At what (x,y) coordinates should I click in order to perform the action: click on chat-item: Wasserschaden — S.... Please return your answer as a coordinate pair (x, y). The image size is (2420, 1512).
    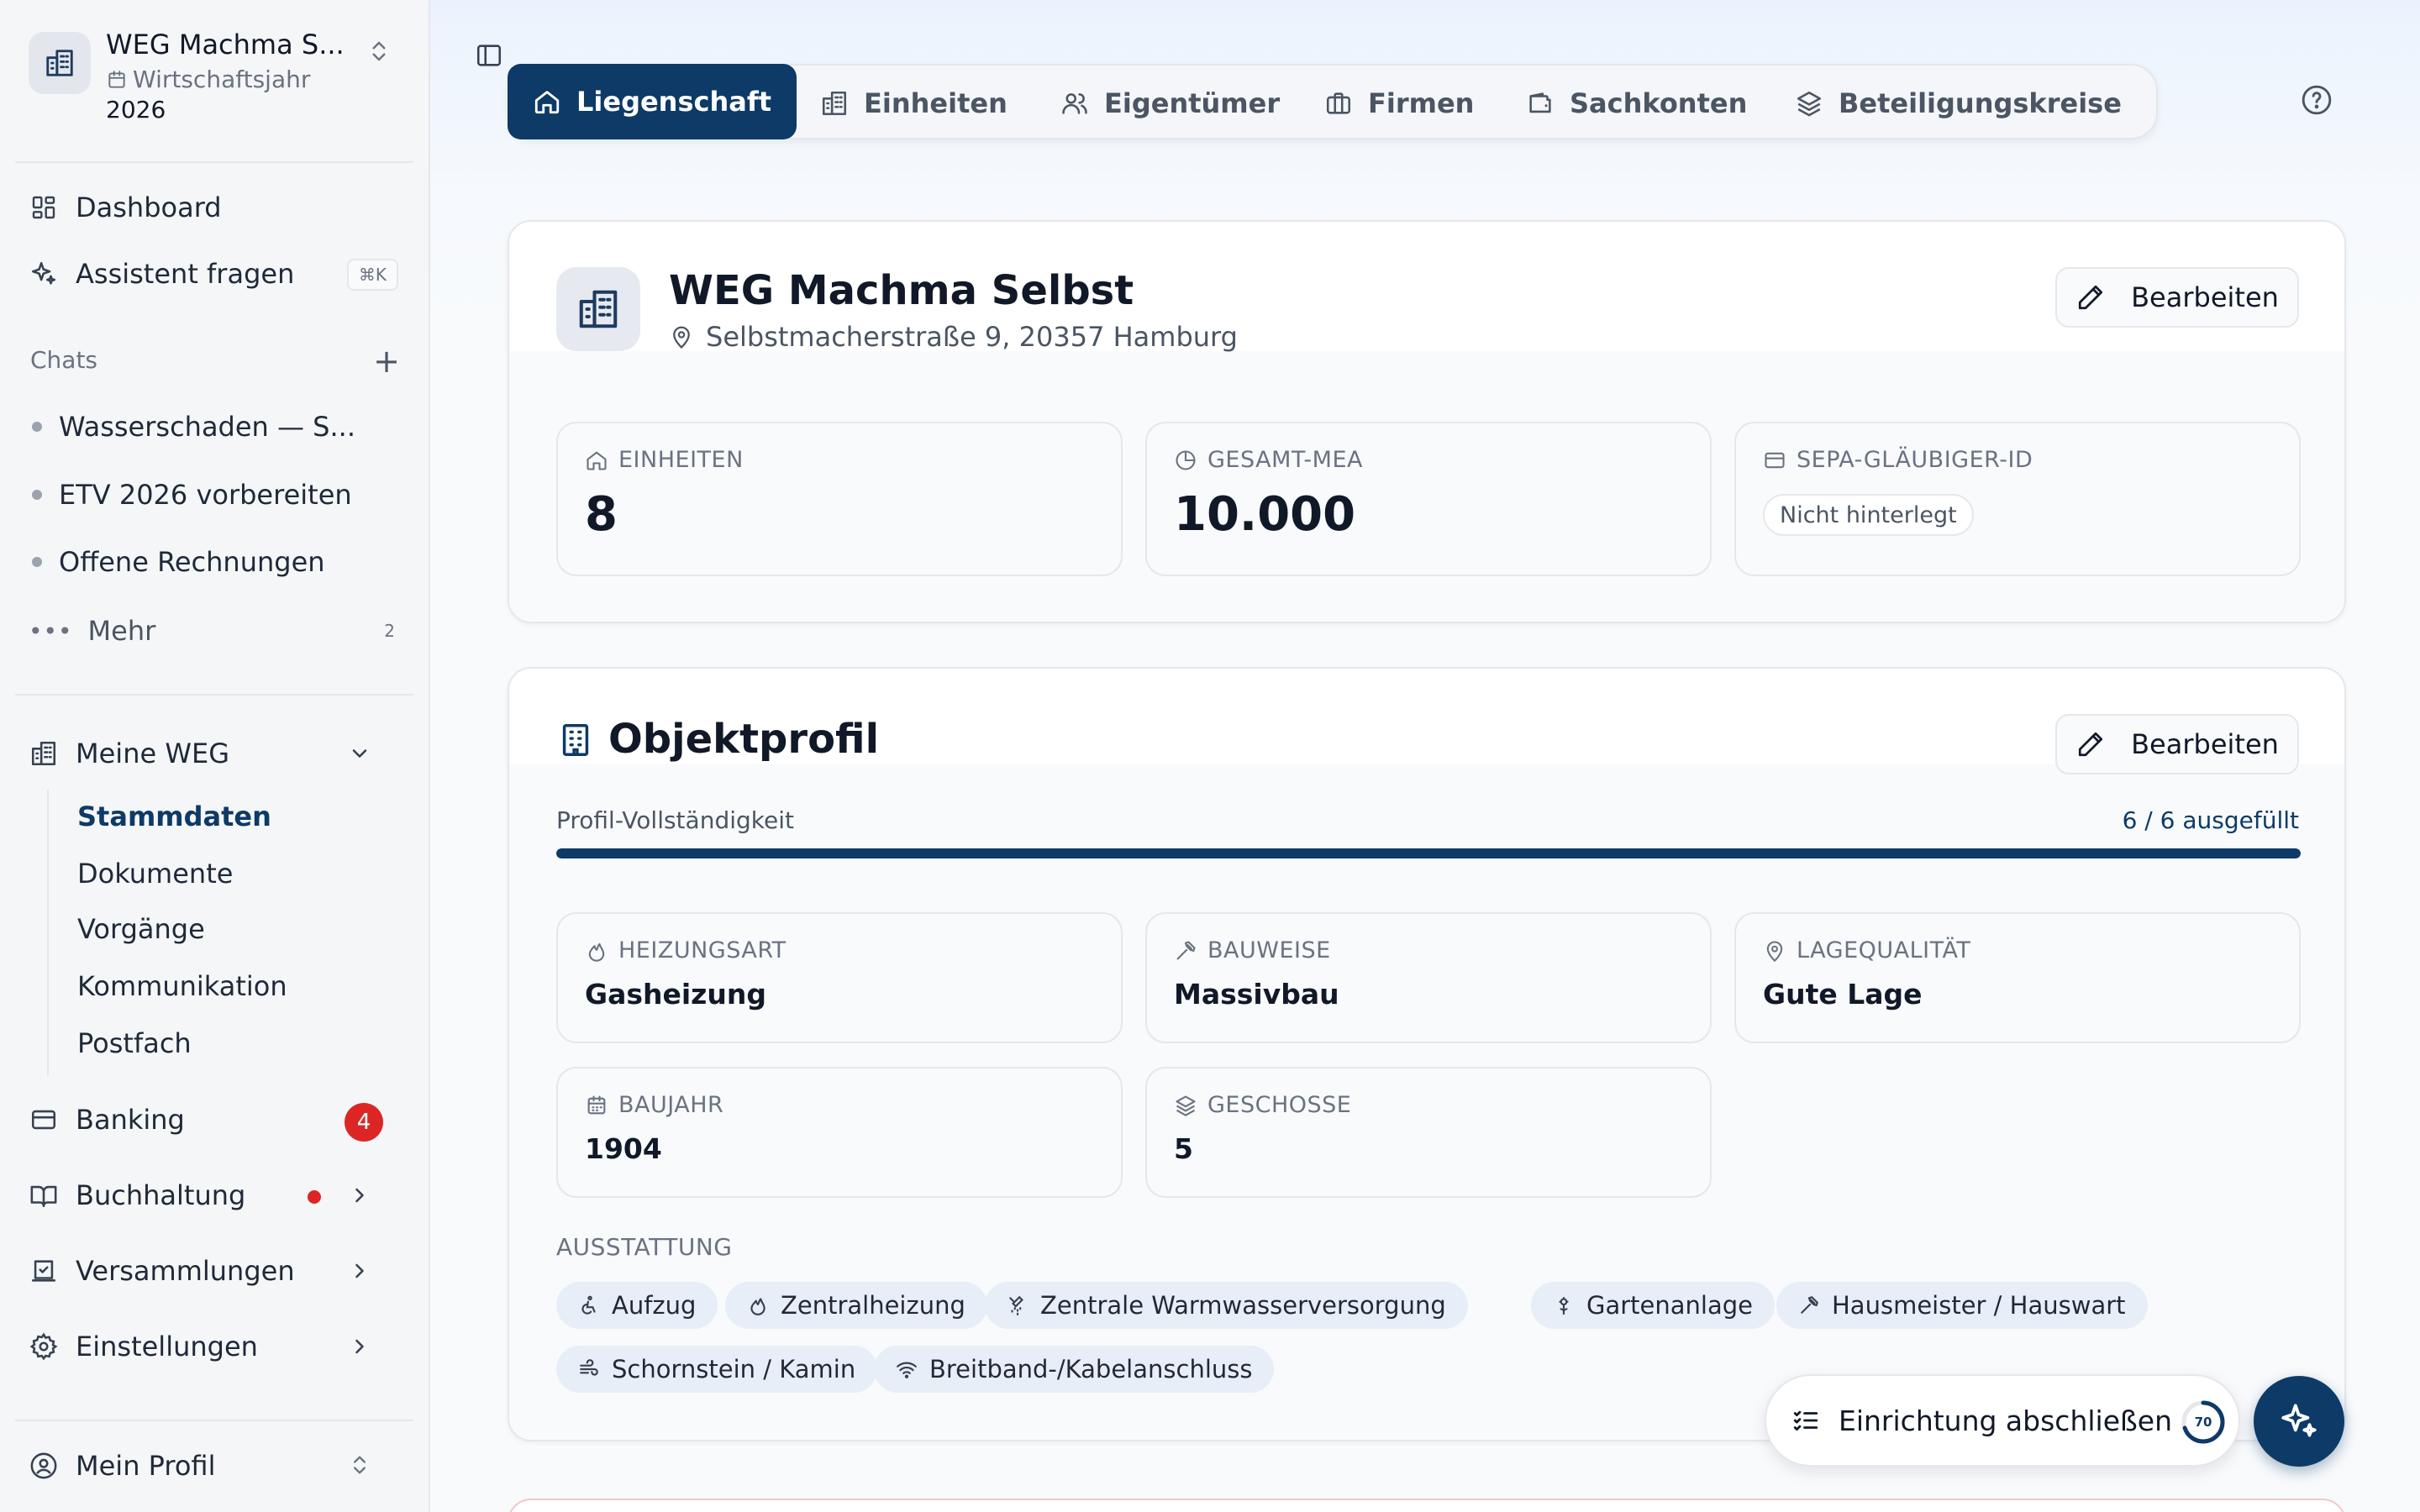
    Looking at the image, I should click on (205, 426).